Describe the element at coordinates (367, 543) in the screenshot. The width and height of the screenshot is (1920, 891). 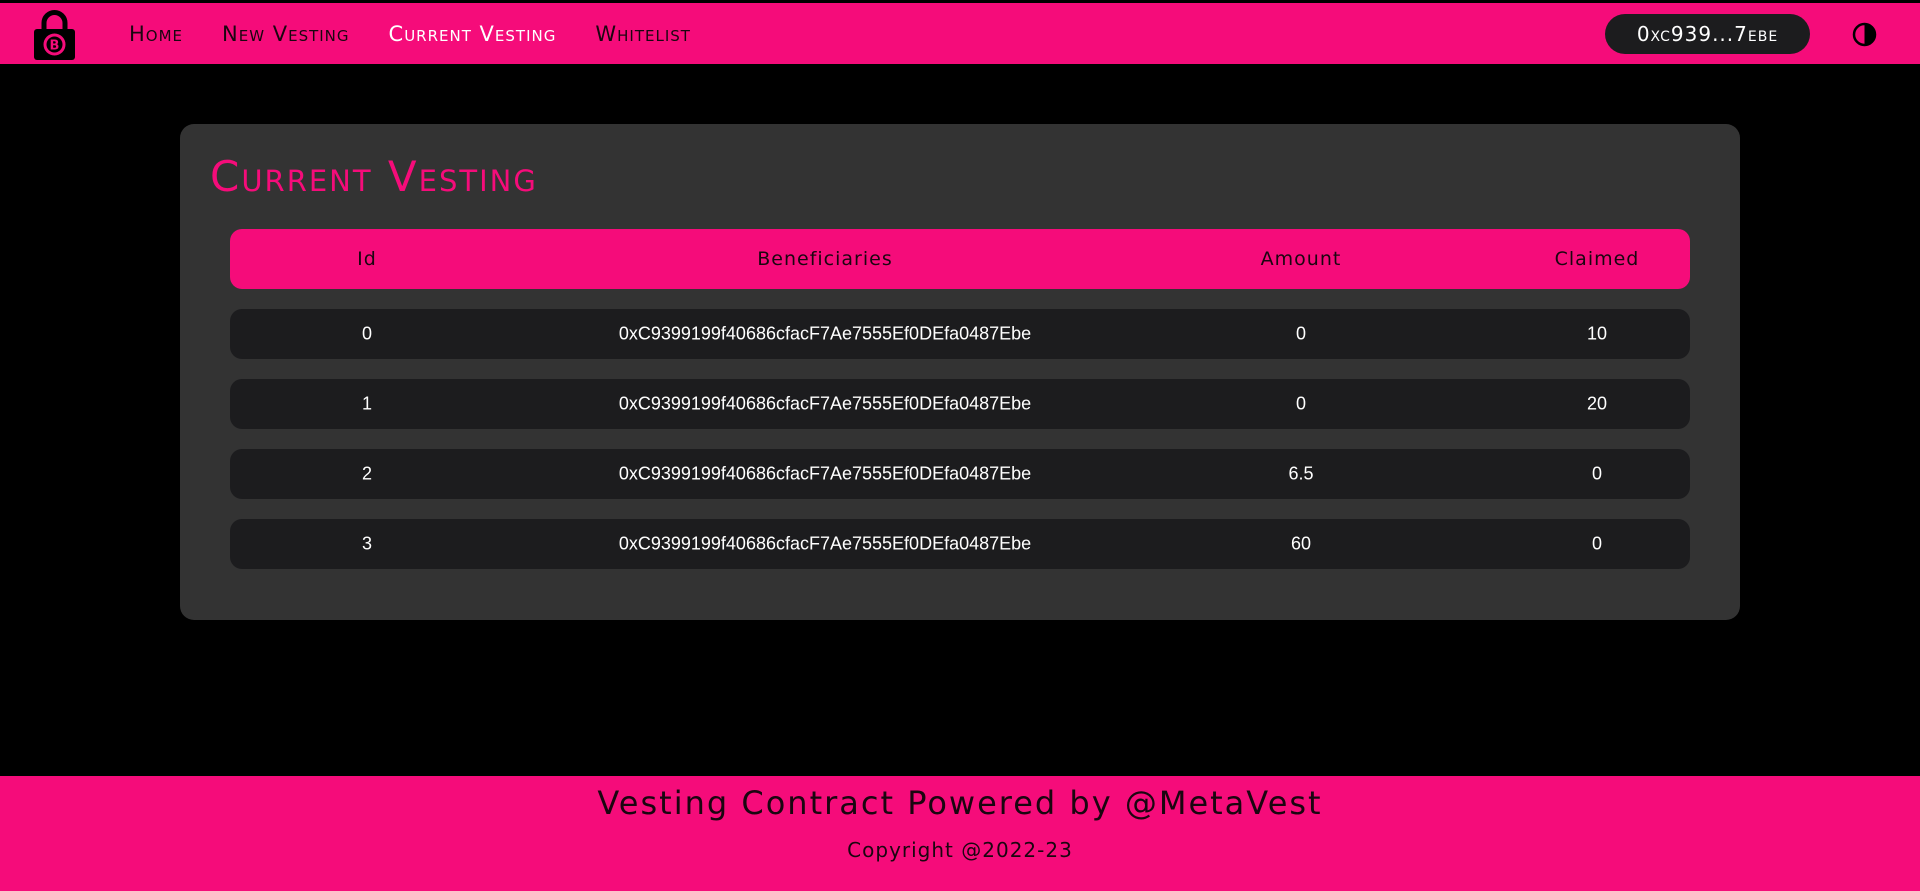
I see `cell-id: 3` at that location.